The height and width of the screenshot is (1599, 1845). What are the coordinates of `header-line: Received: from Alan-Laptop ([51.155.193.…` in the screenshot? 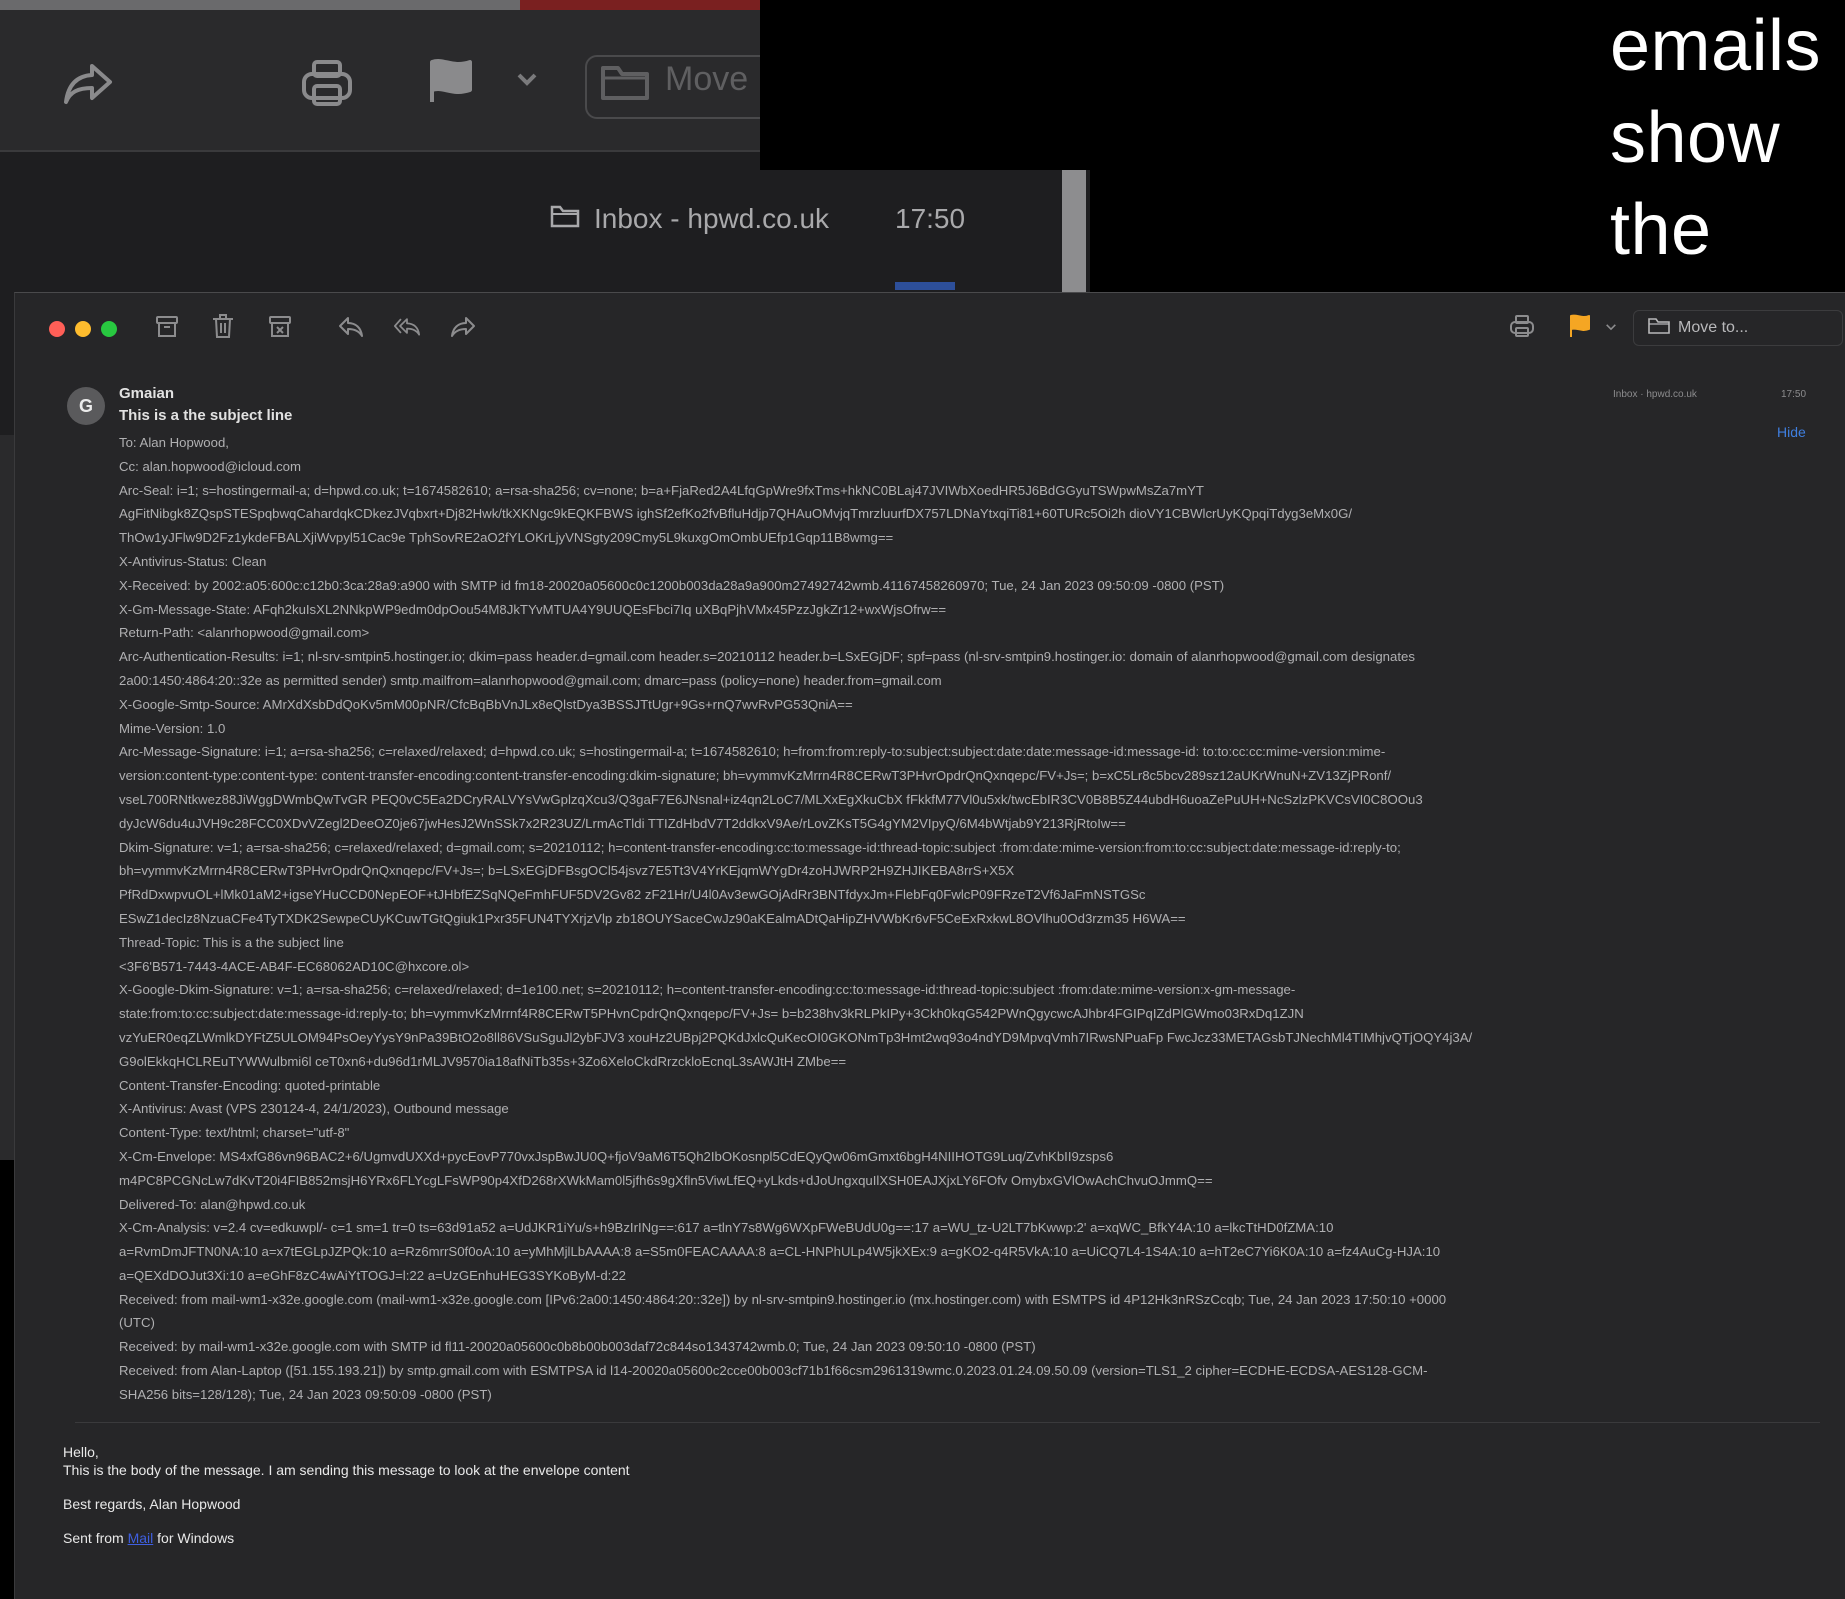 It's located at (773, 1371).